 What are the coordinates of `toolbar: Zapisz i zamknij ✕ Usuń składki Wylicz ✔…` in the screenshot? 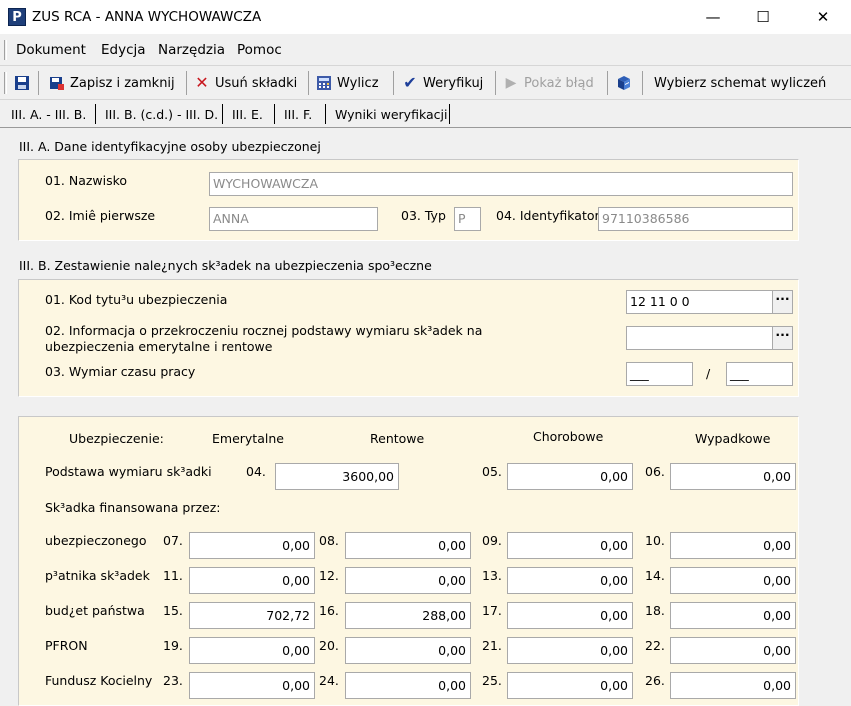 It's located at (425, 83).